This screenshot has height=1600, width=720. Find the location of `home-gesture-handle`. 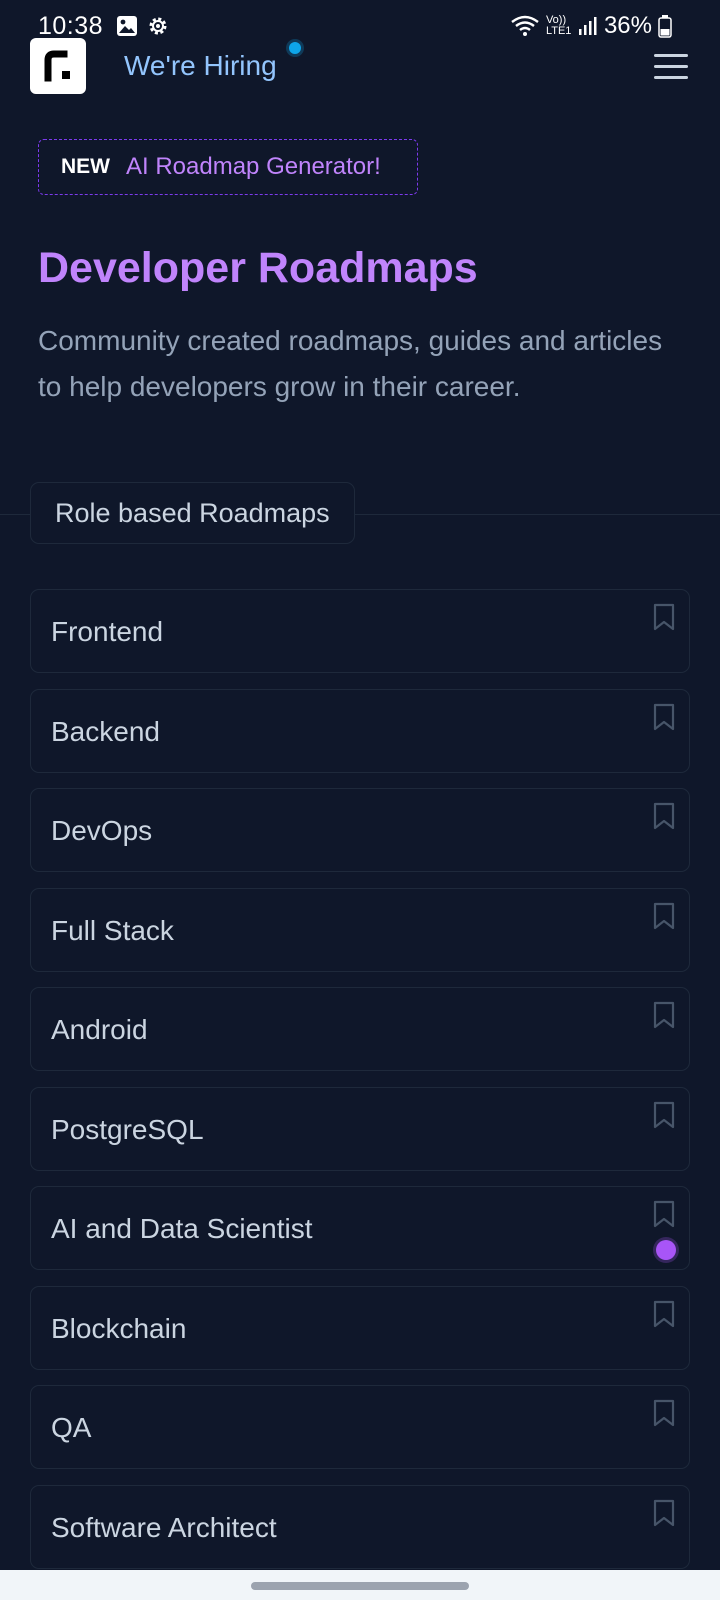

home-gesture-handle is located at coordinates (360, 1586).